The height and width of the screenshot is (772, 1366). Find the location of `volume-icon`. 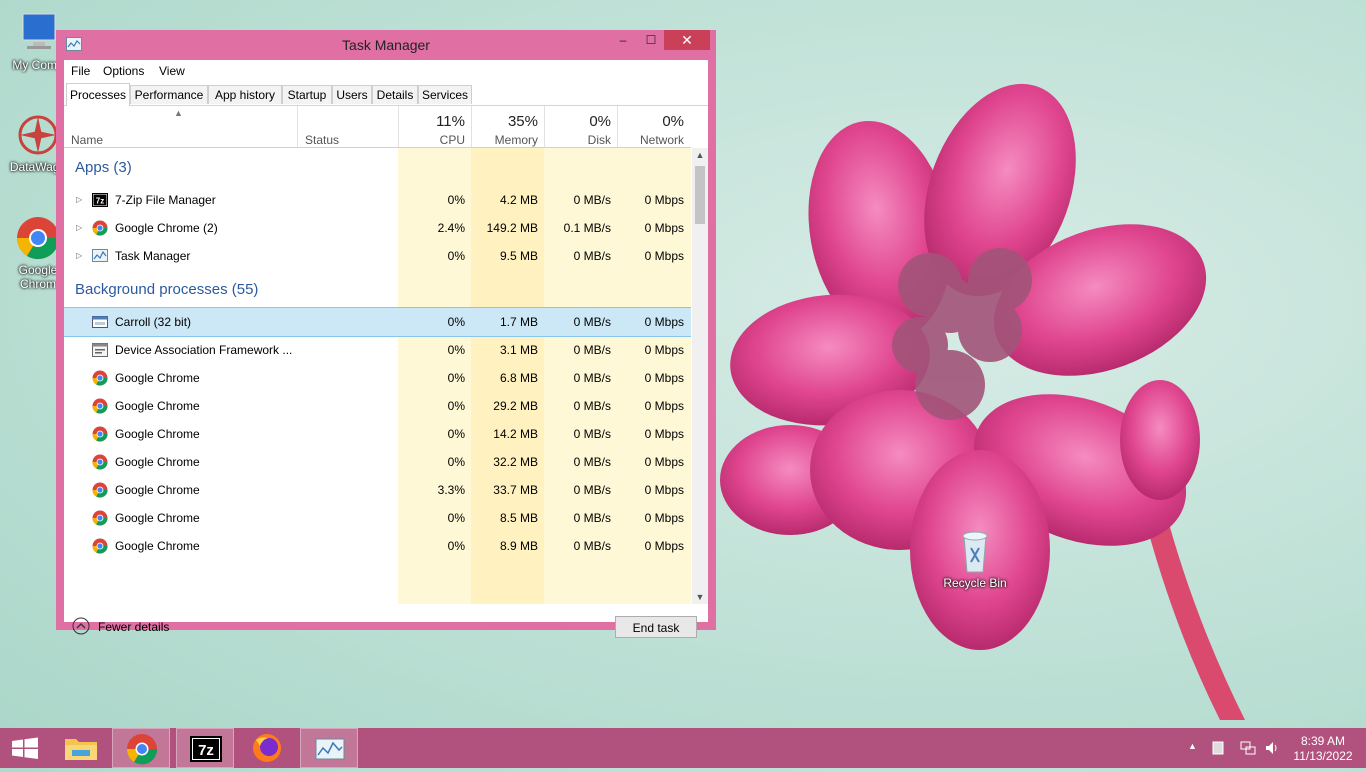

volume-icon is located at coordinates (1272, 748).